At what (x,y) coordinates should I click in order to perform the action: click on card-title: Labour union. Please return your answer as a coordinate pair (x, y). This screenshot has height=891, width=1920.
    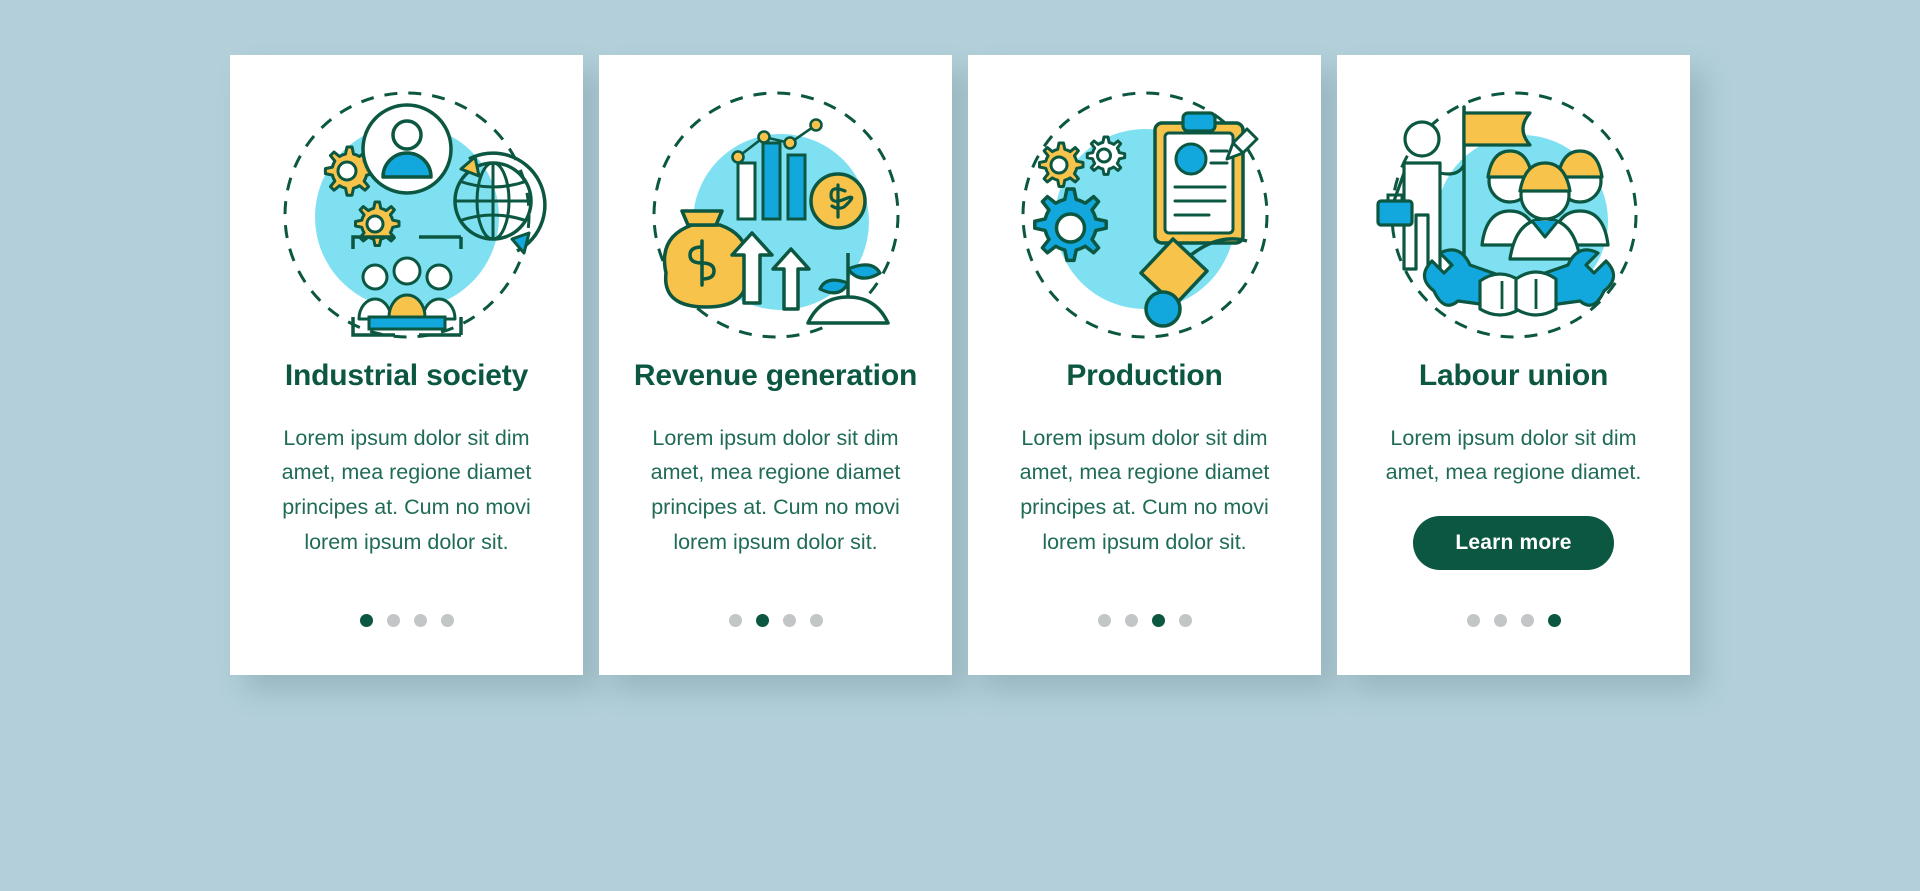
    Looking at the image, I should click on (1513, 375).